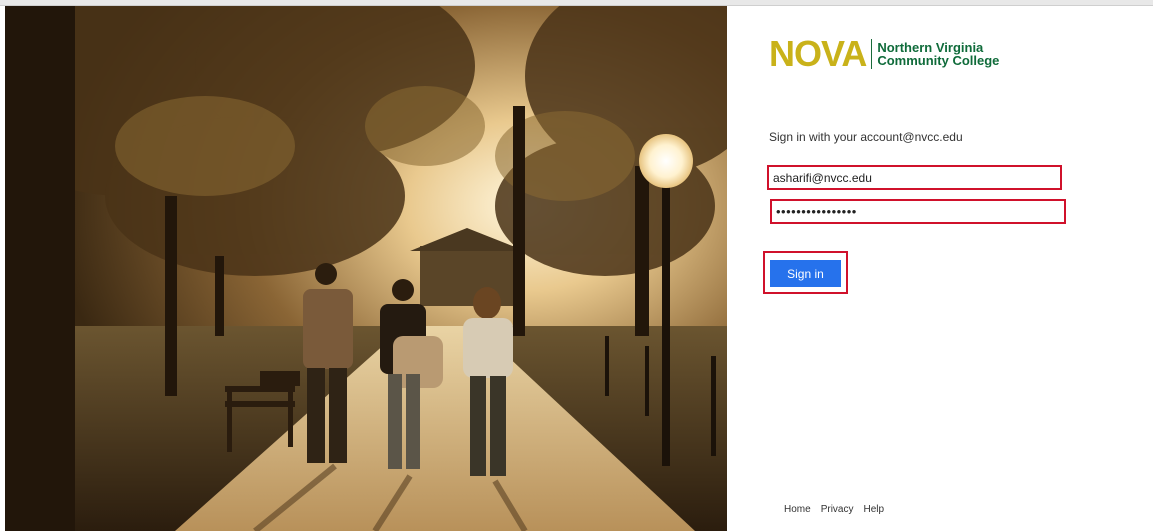 This screenshot has height=531, width=1153. I want to click on logo-college-name: Northern Virginia Community College, so click(938, 54).